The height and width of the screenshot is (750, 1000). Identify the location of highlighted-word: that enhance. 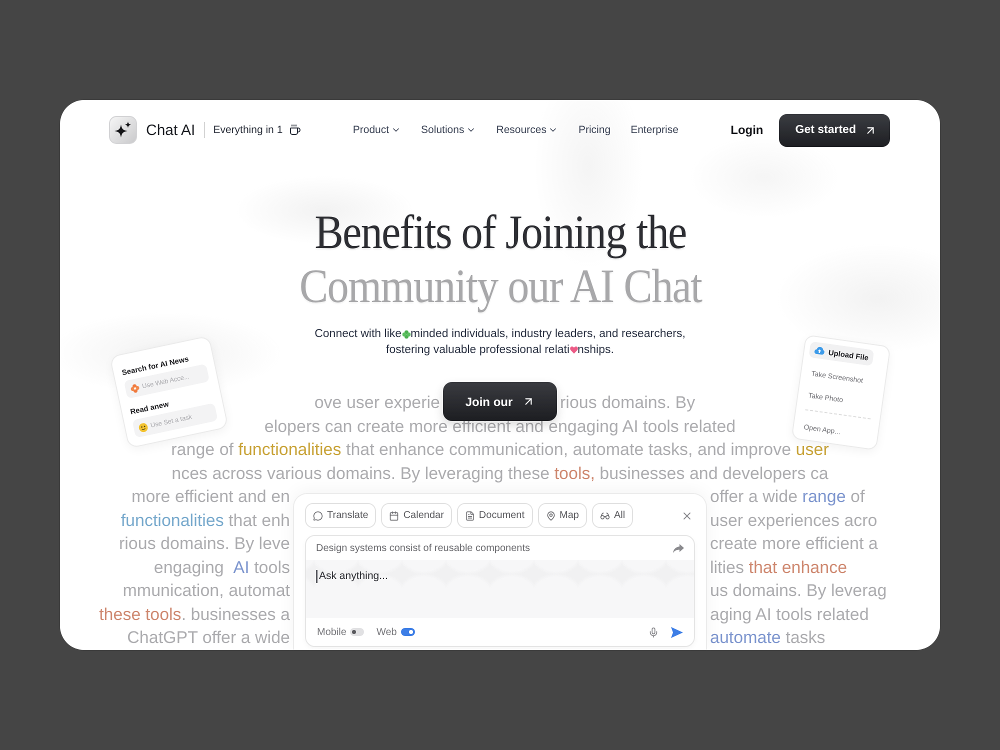
(798, 567).